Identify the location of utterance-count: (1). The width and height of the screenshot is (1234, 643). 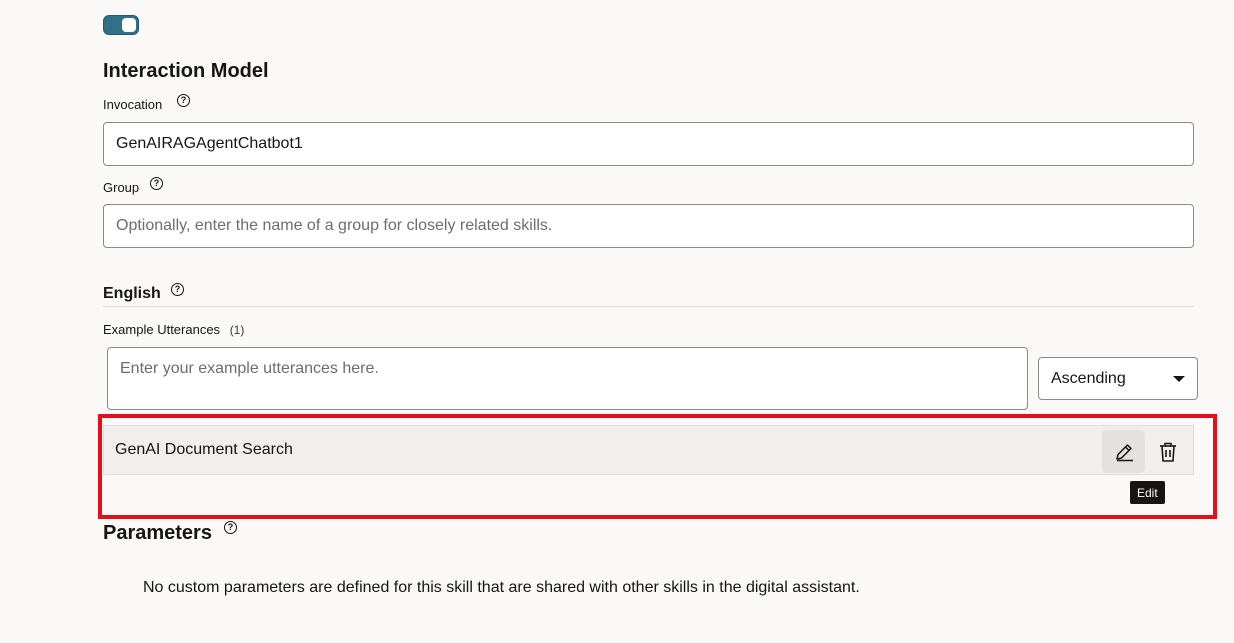
(237, 330).